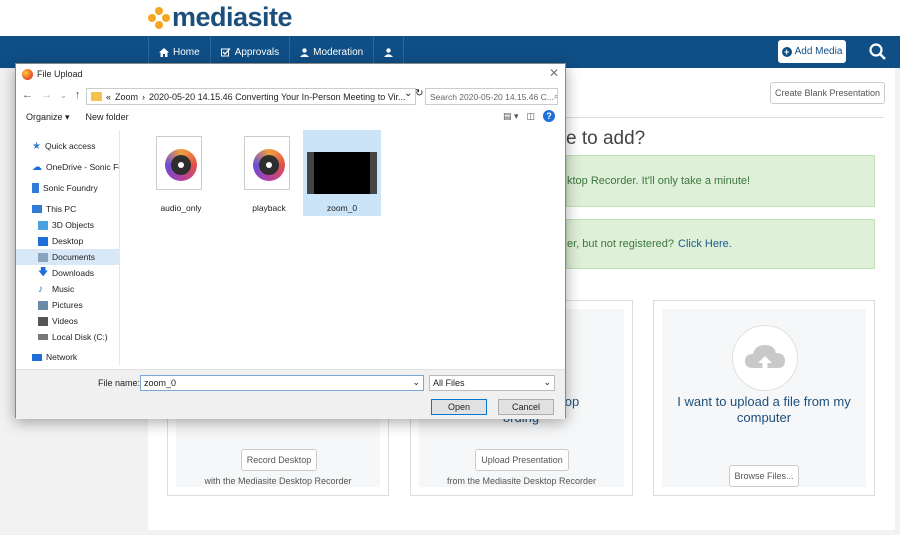  I want to click on nav-this-pc: This PC, so click(67, 209).